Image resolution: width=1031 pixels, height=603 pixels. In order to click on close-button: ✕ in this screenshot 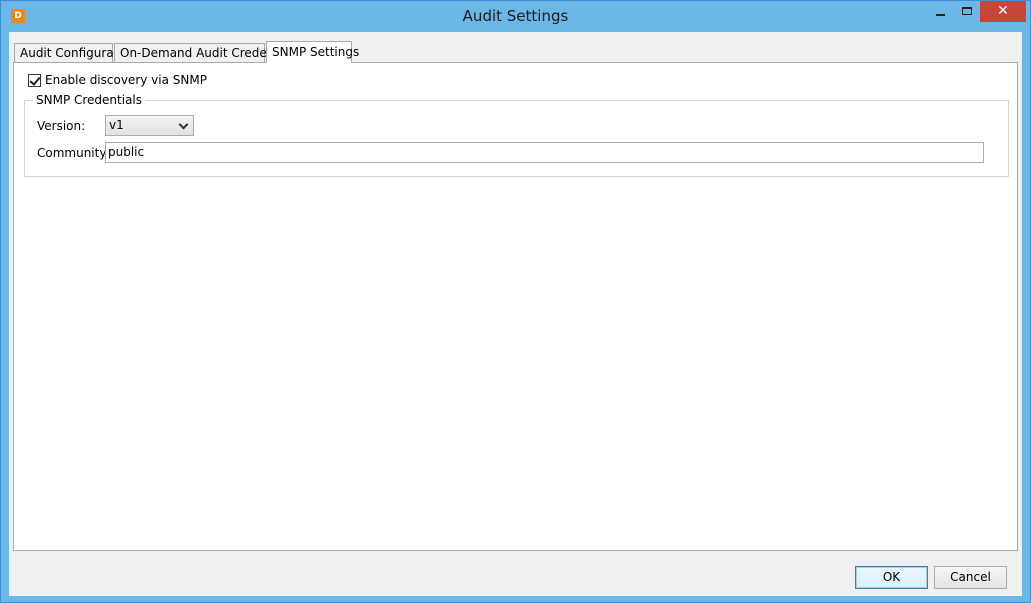, I will do `click(1003, 11)`.